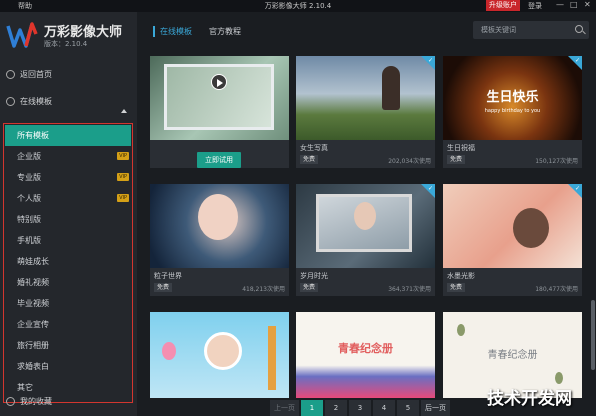  I want to click on watermark: 技术开发网, so click(529, 399).